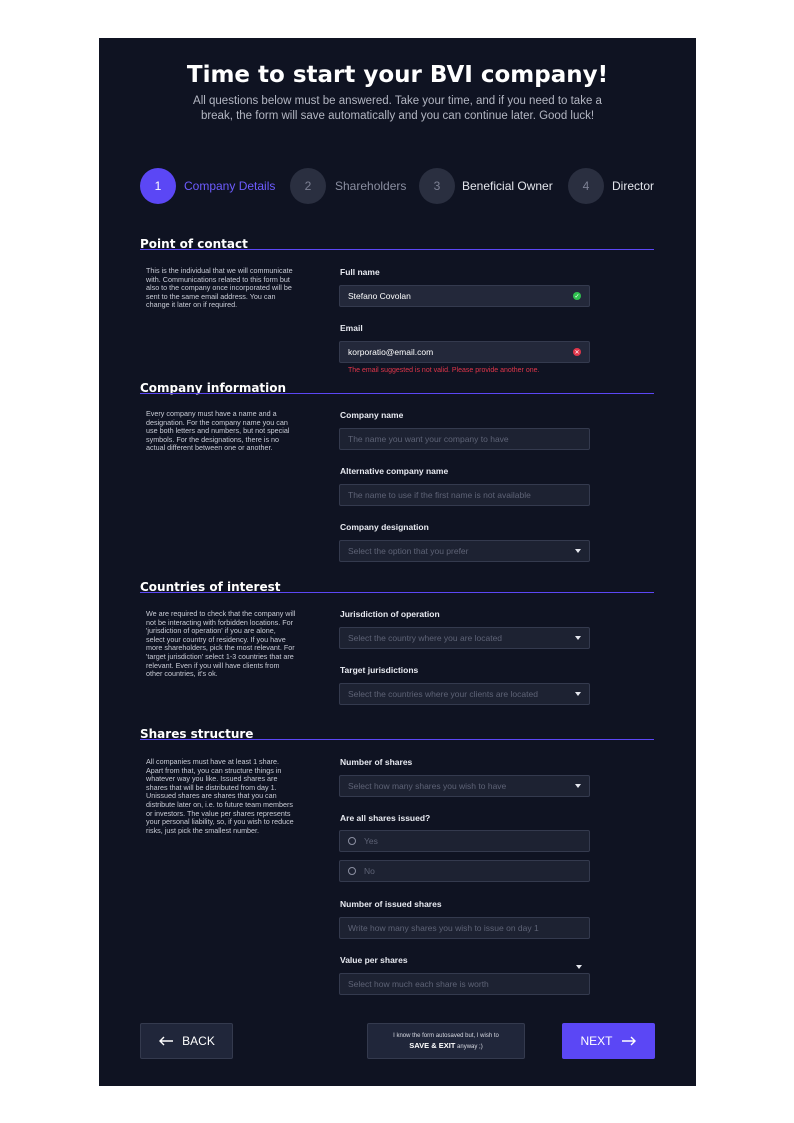 This screenshot has width=794, height=1123. What do you see at coordinates (351, 328) in the screenshot?
I see `email-label: Email` at bounding box center [351, 328].